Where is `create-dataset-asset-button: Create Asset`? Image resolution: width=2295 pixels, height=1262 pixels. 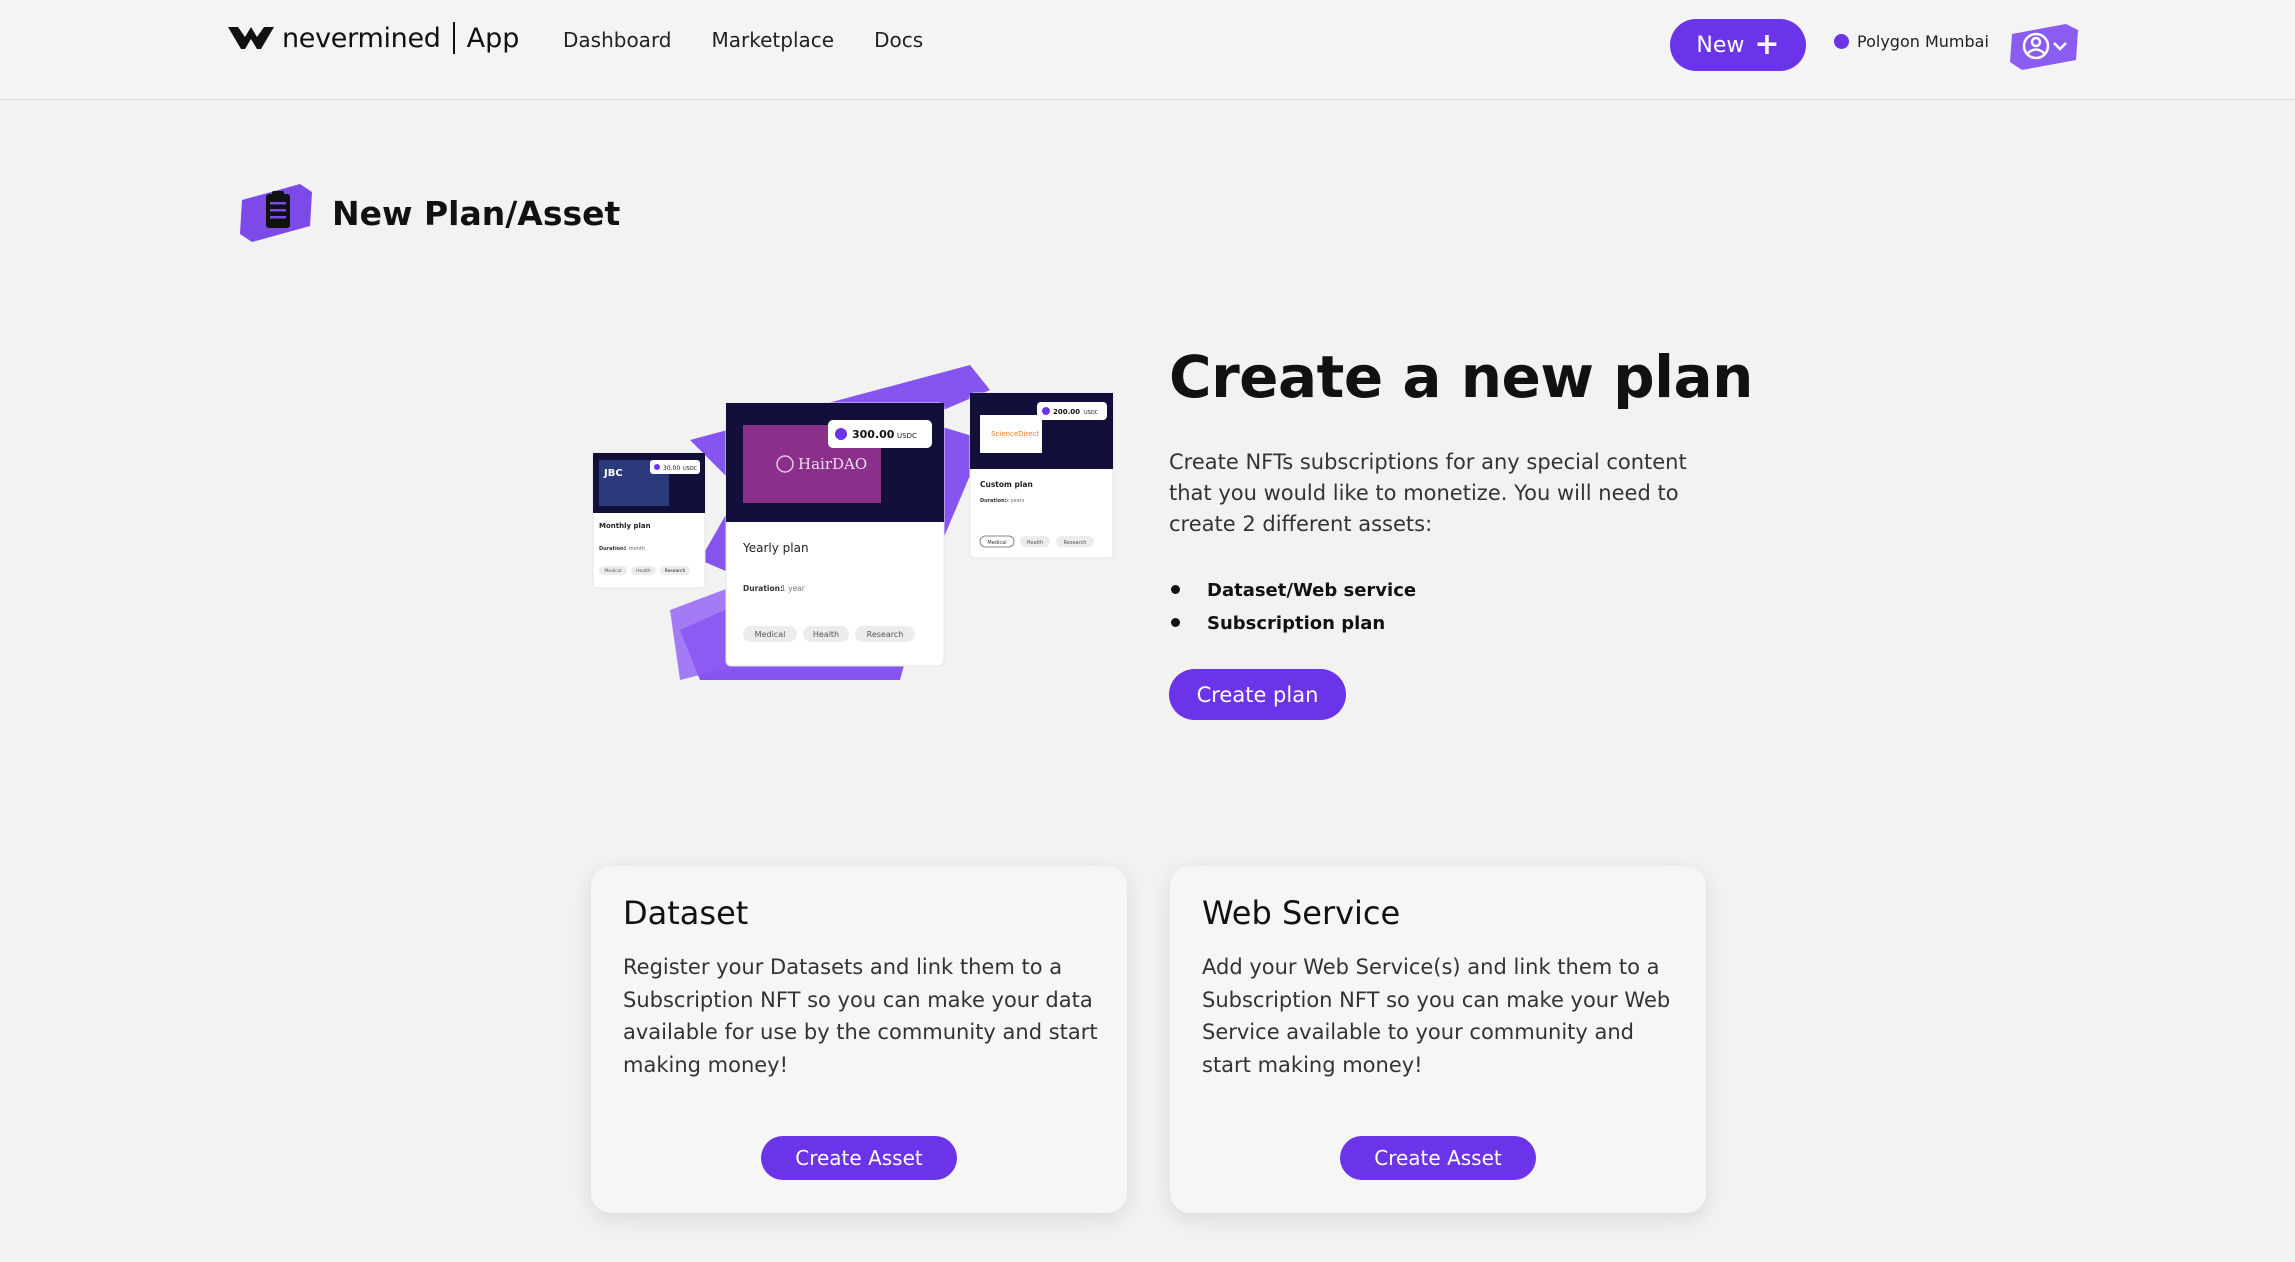
create-dataset-asset-button: Create Asset is located at coordinates (859, 1158).